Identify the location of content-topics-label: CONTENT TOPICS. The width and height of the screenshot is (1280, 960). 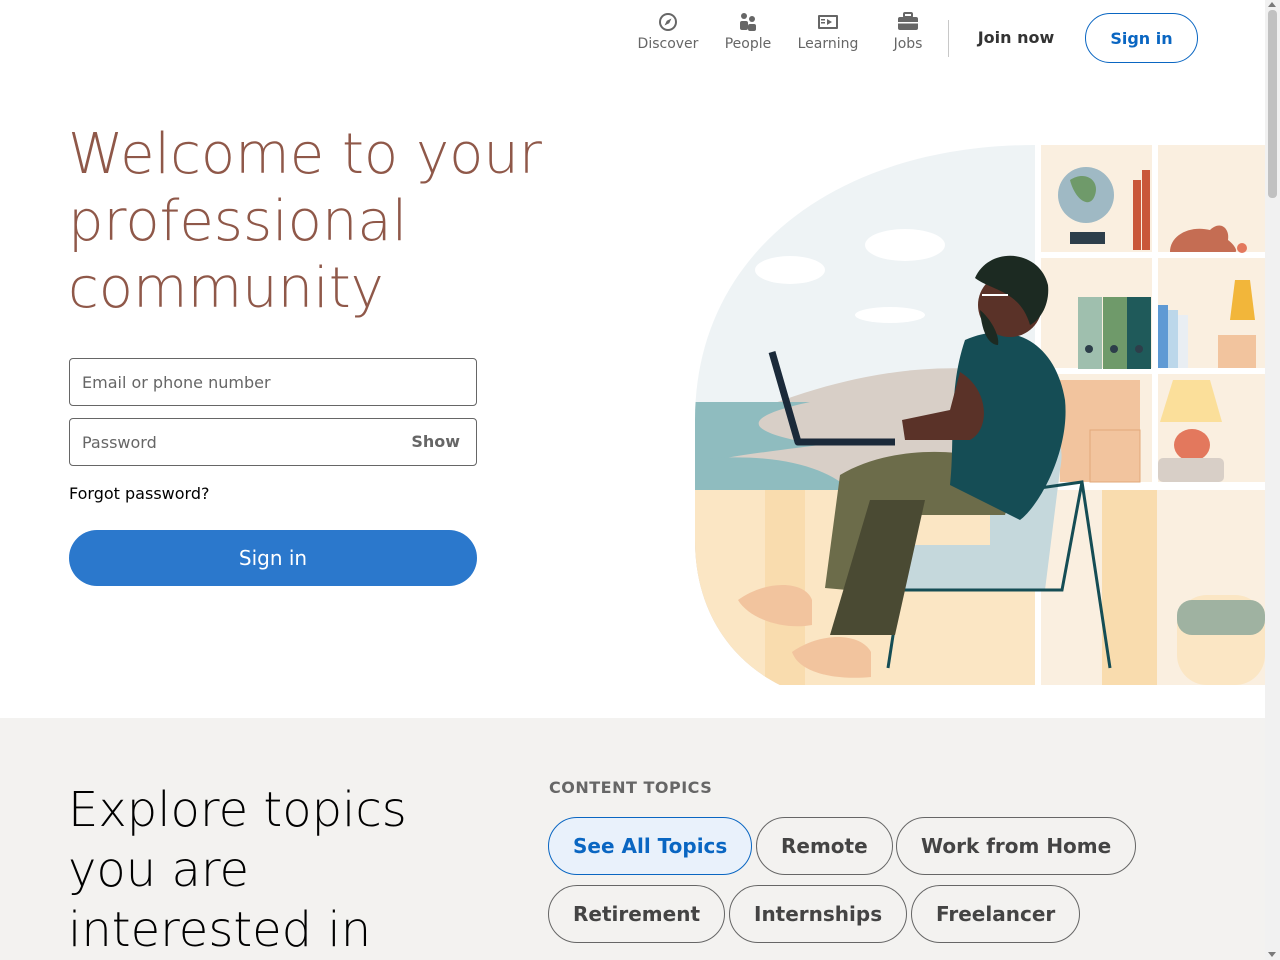
(631, 787).